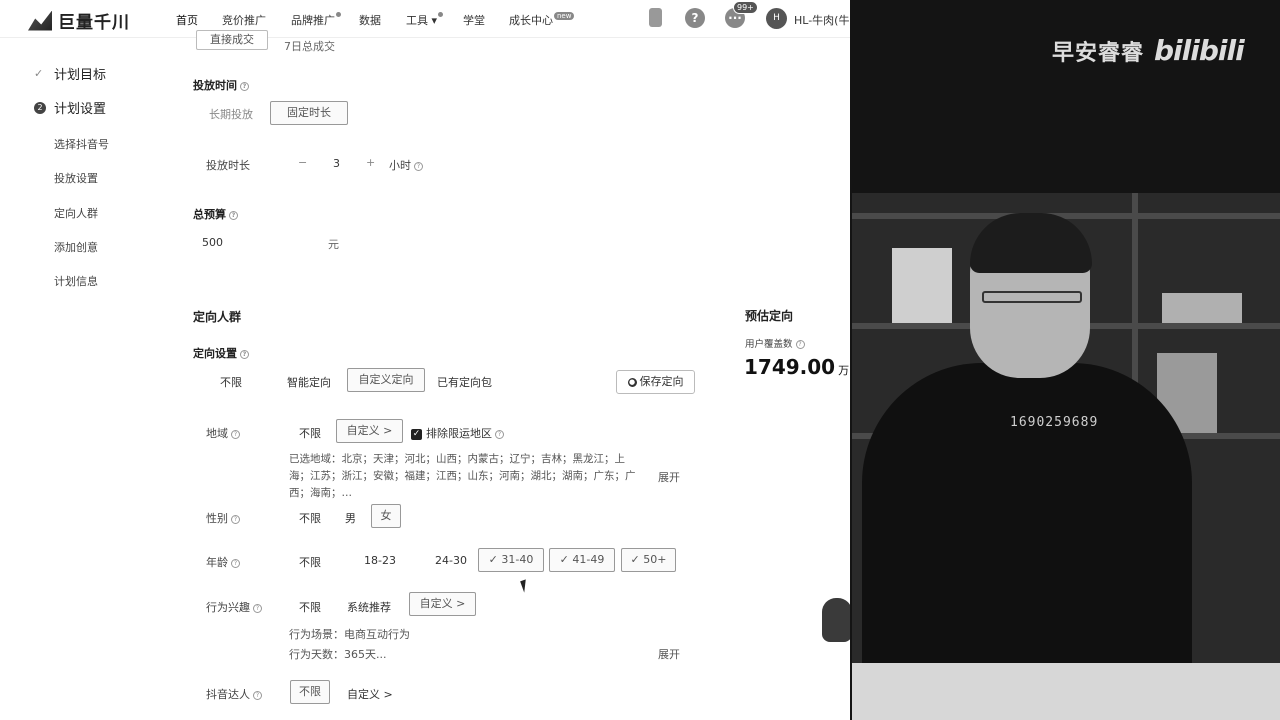  I want to click on gender-opt-none: 不限, so click(310, 518).